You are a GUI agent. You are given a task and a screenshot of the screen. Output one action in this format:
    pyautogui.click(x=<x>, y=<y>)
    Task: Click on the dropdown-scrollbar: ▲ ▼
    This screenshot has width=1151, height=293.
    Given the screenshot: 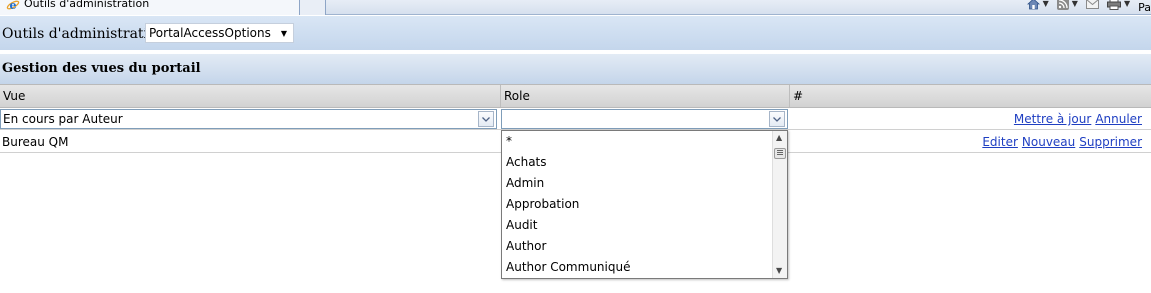 What is the action you would take?
    pyautogui.click(x=779, y=204)
    